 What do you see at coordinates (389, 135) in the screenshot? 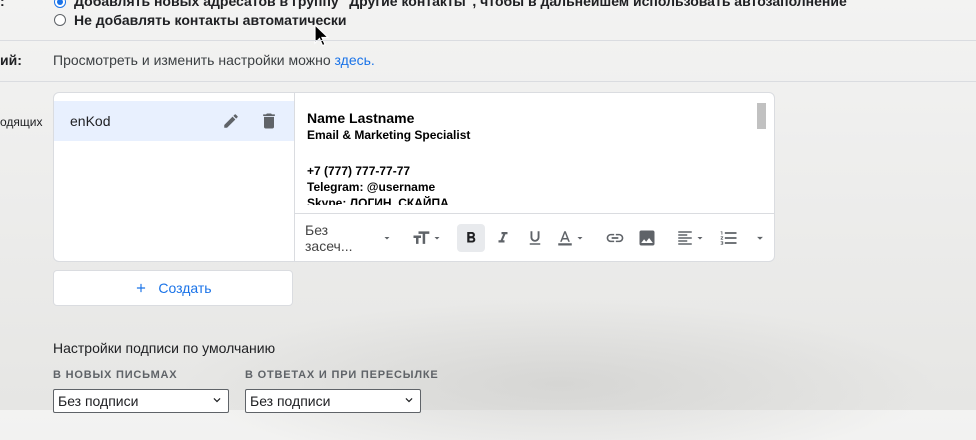
I see `signature-title: Email & Marketing Specialist` at bounding box center [389, 135].